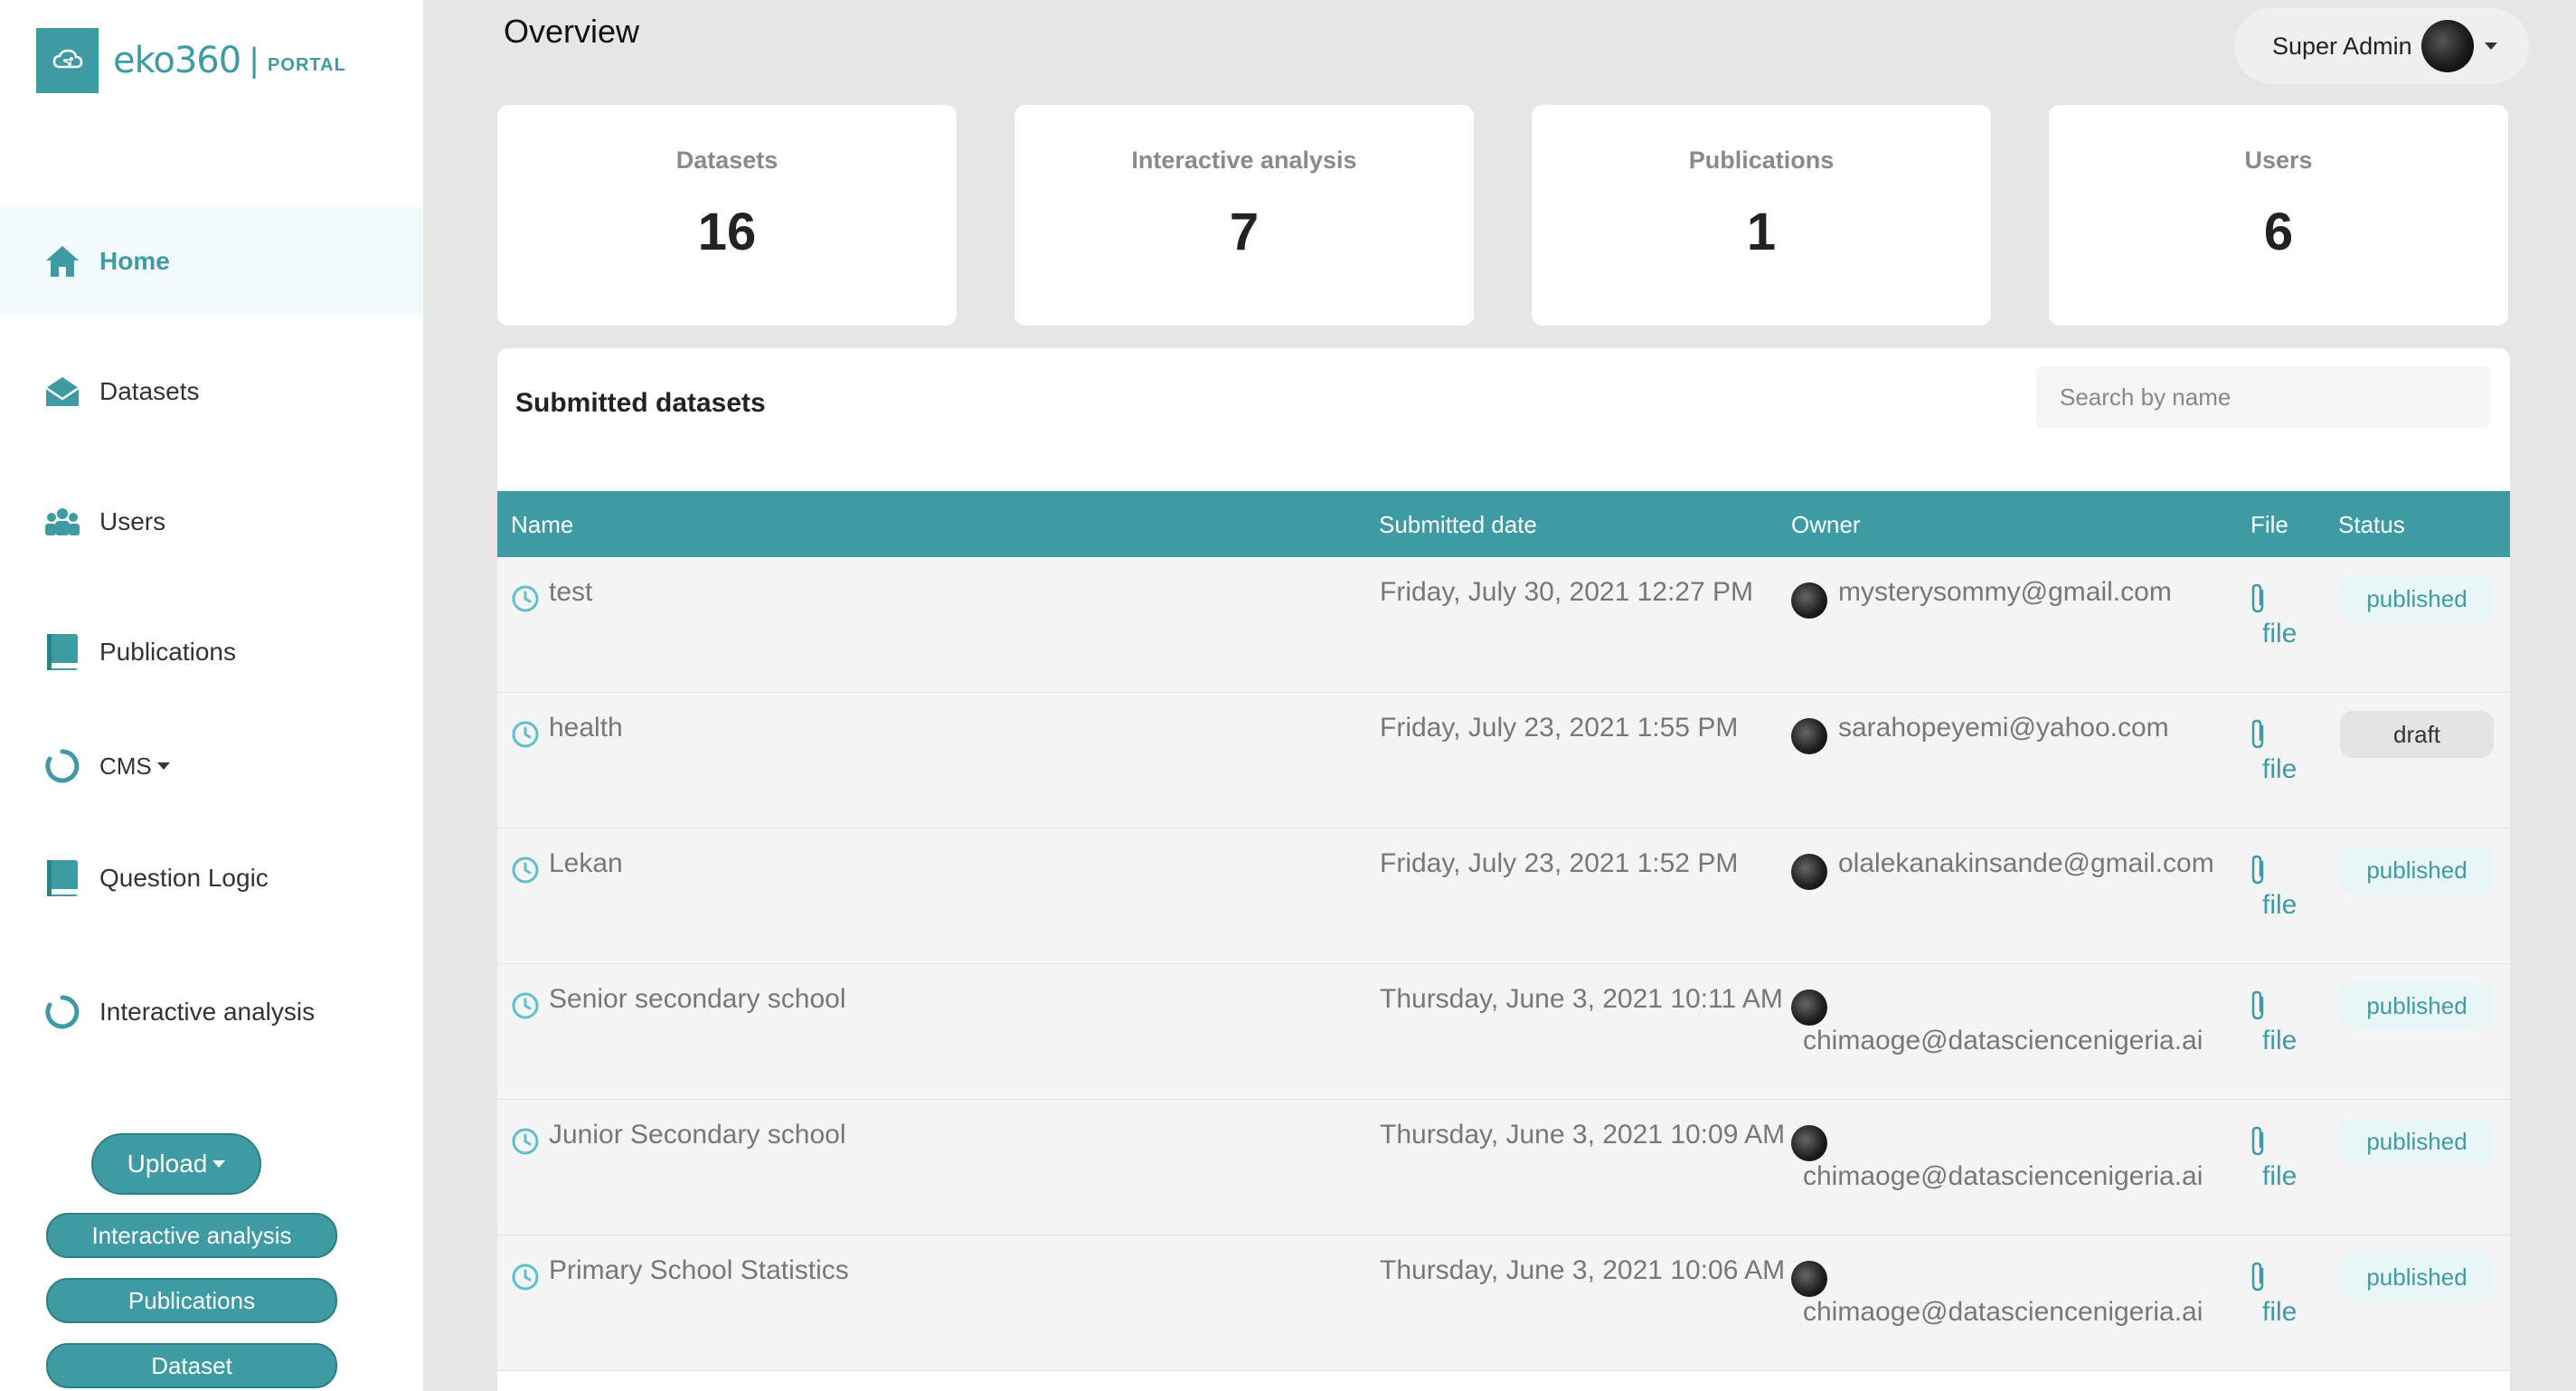 The height and width of the screenshot is (1391, 2576). I want to click on sidebar-item-interactive-analysis: Interactive analysis, so click(211, 1012).